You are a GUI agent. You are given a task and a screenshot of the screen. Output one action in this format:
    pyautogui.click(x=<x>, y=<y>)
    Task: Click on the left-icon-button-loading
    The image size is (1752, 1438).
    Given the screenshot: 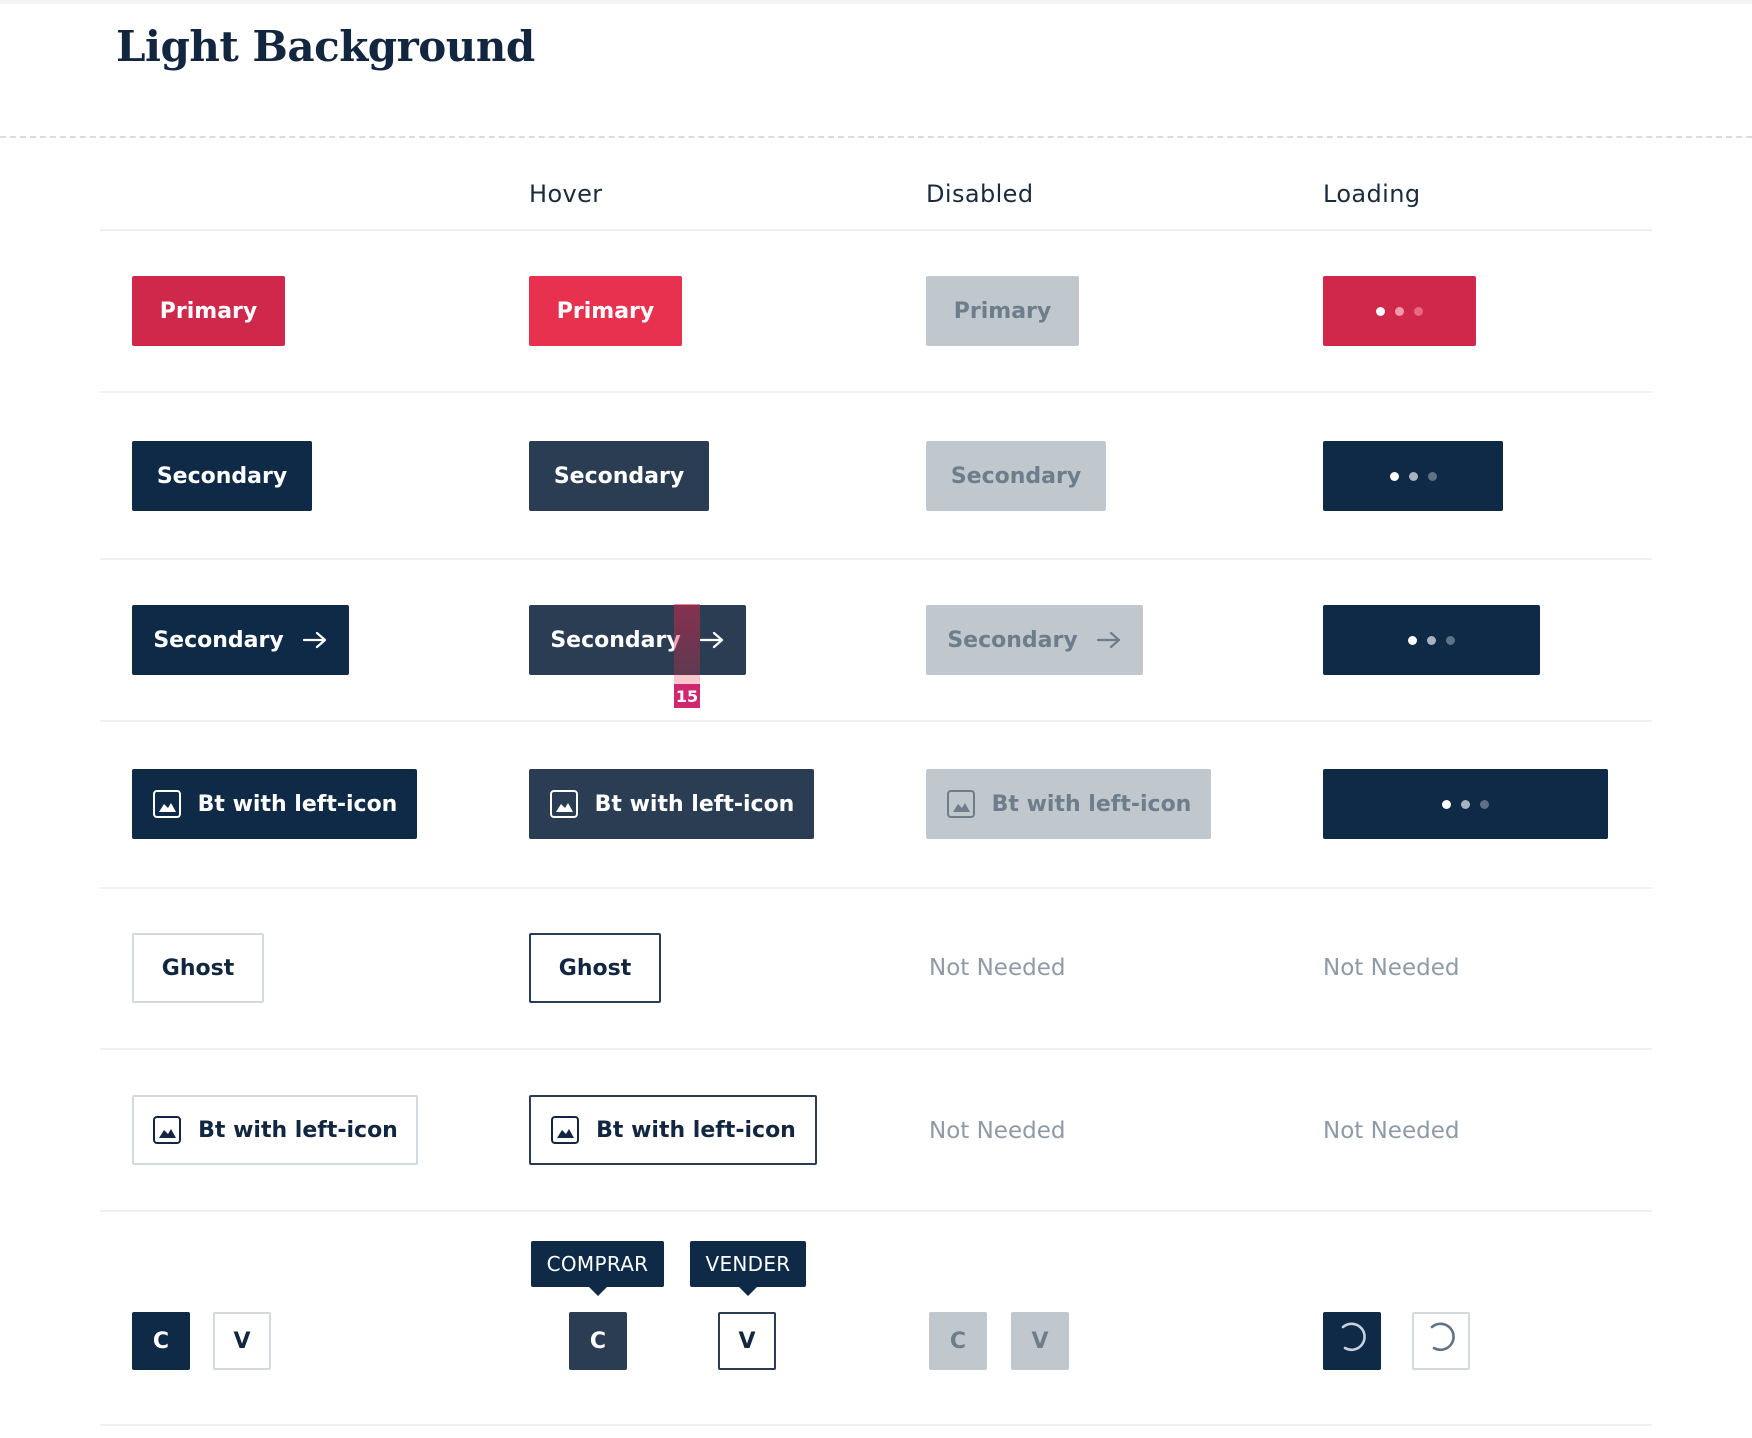 What is the action you would take?
    pyautogui.click(x=1465, y=804)
    